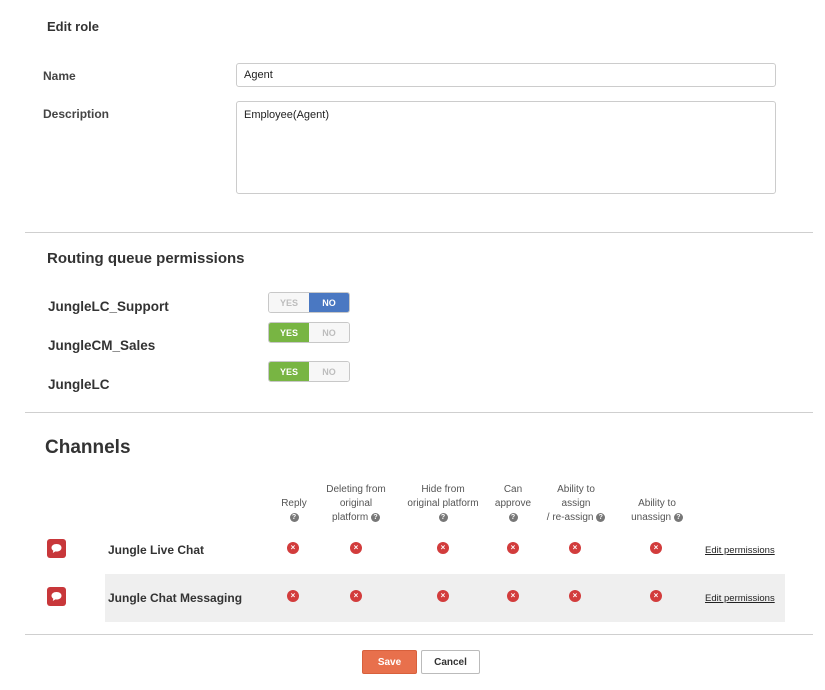 Image resolution: width=825 pixels, height=690 pixels. What do you see at coordinates (102, 345) in the screenshot?
I see `queue-name: JungleCM_Sales` at bounding box center [102, 345].